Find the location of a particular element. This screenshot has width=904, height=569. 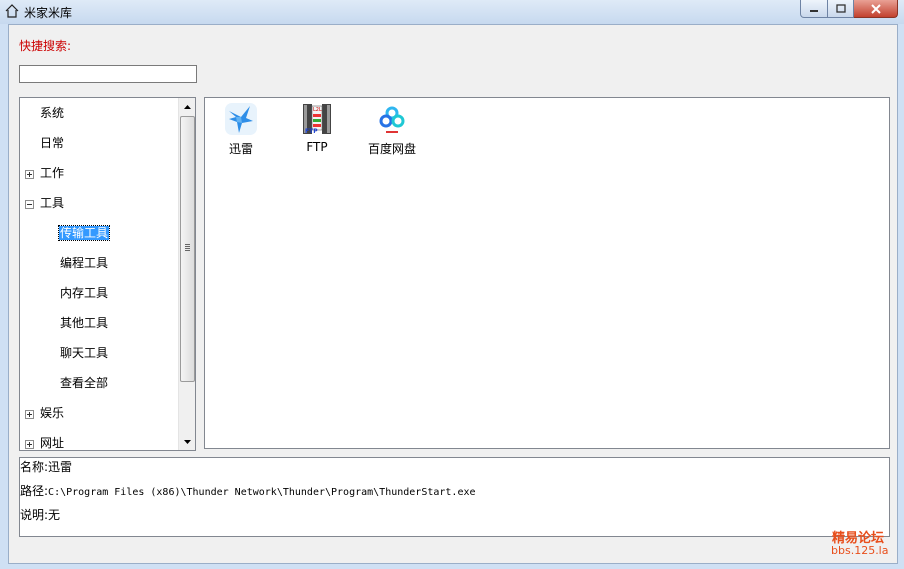

tree-item-label: 聊天工具 is located at coordinates (84, 353).